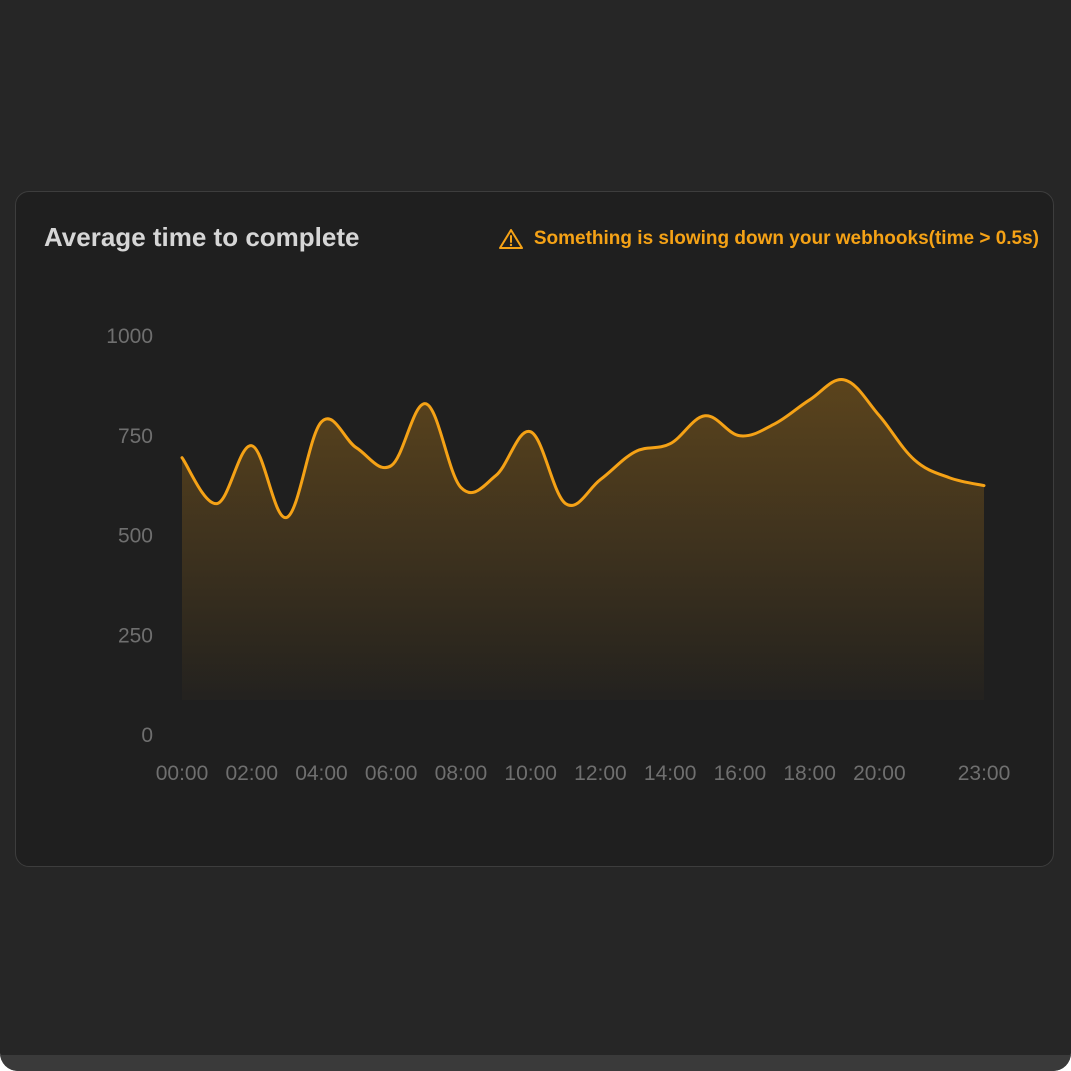 The width and height of the screenshot is (1071, 1071). I want to click on y-tick-label: 750, so click(135, 436).